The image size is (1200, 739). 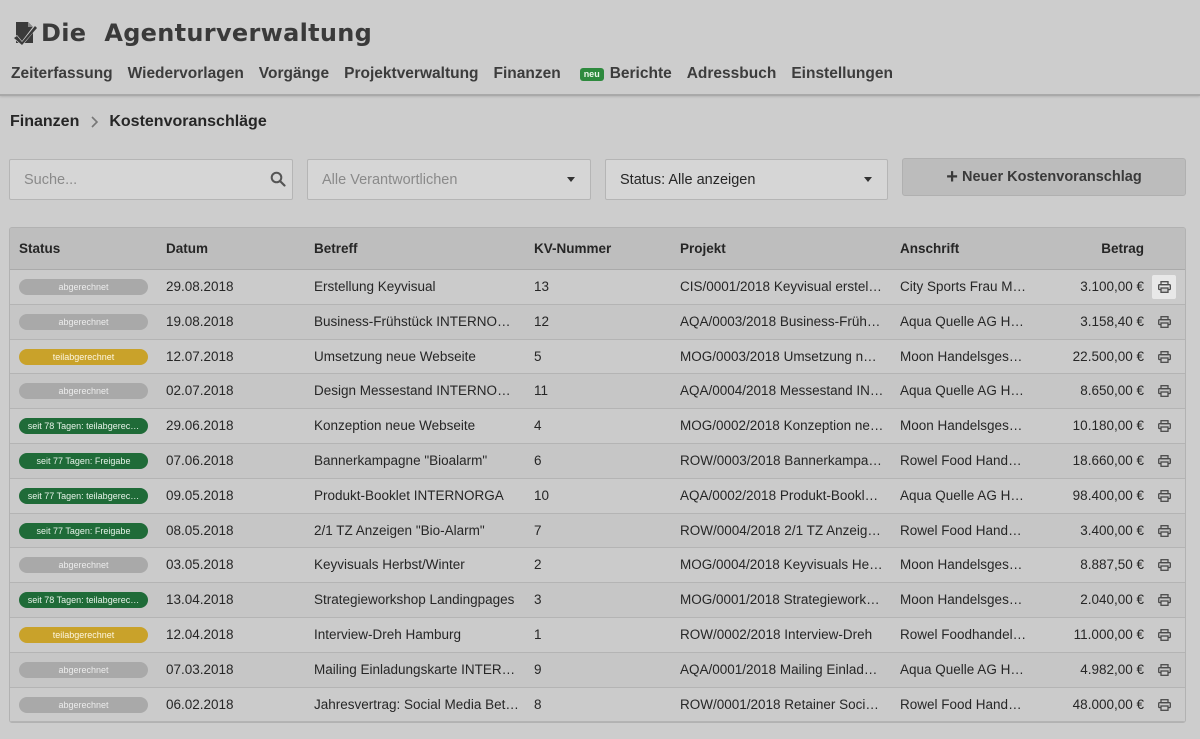 I want to click on owner-select: Alle Verantwortlichen, so click(x=449, y=179).